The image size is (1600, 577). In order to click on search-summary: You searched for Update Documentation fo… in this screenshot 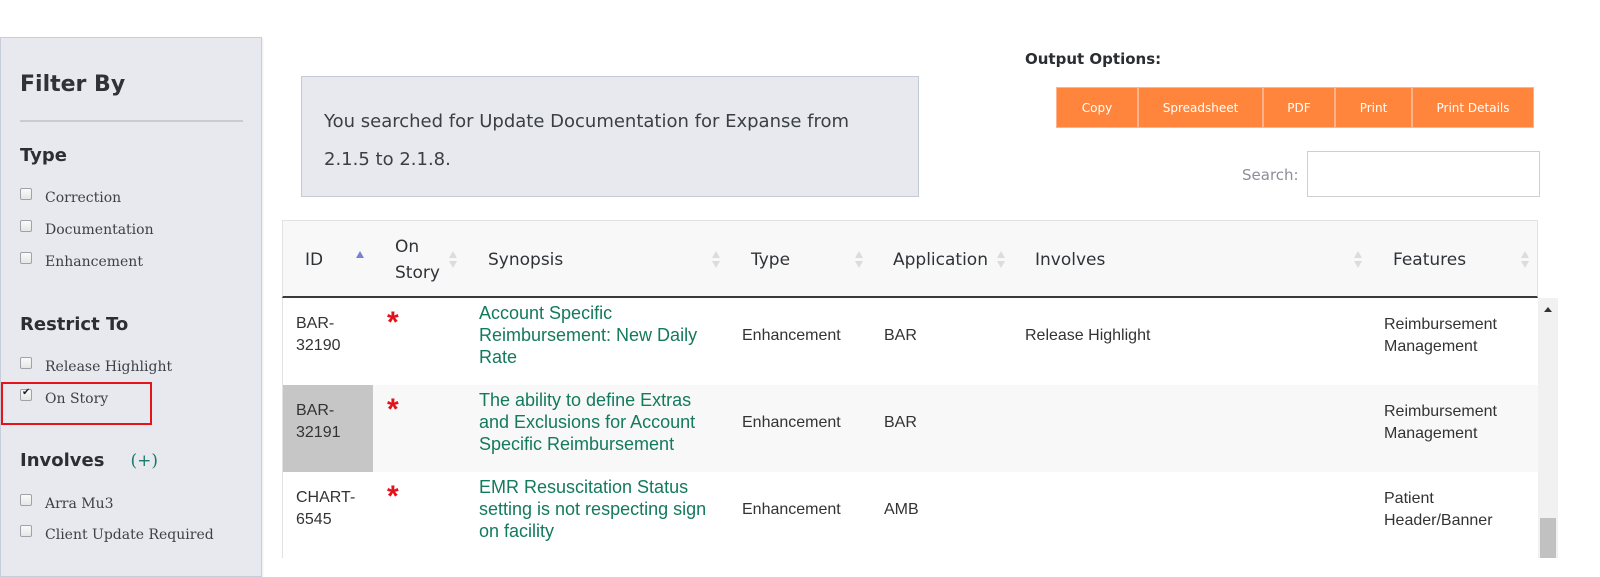, I will do `click(610, 136)`.